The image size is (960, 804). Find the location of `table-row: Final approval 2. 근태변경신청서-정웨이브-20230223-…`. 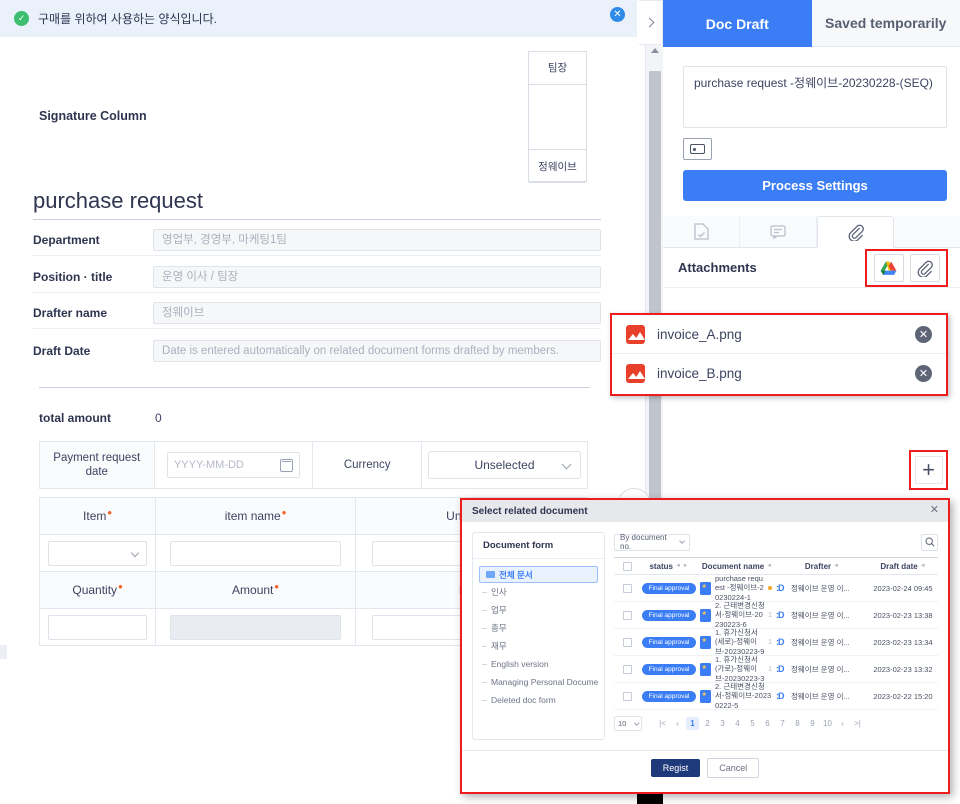

table-row: Final approval 2. 근태변경신청서-정웨이브-20230223-… is located at coordinates (776, 615).